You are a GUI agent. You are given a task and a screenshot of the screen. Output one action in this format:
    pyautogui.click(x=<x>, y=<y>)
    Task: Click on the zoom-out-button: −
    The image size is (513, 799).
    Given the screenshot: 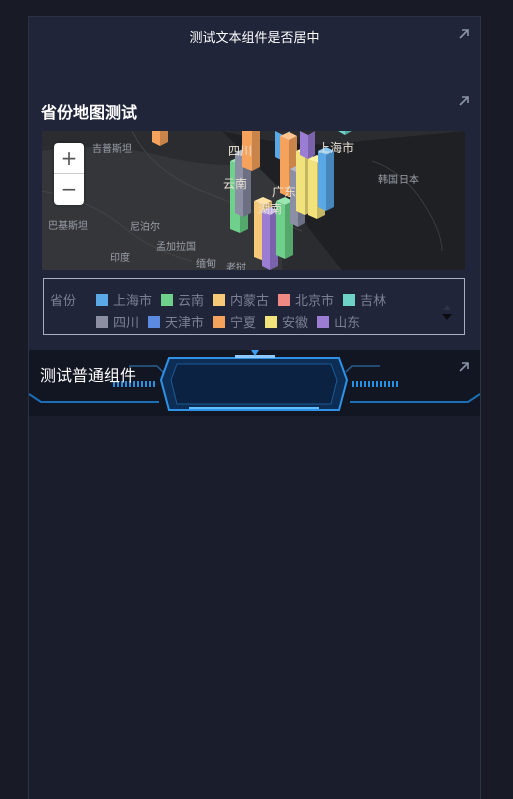 What is the action you would take?
    pyautogui.click(x=69, y=189)
    